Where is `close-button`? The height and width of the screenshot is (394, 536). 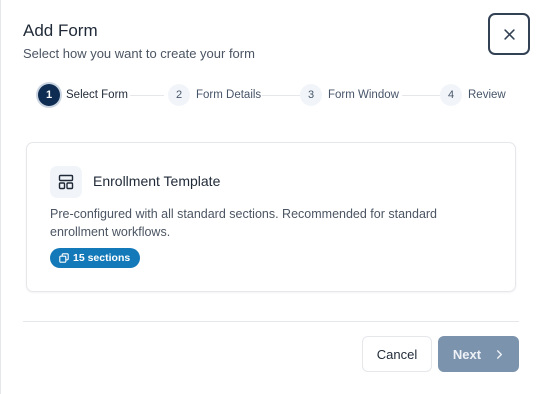
close-button is located at coordinates (509, 34).